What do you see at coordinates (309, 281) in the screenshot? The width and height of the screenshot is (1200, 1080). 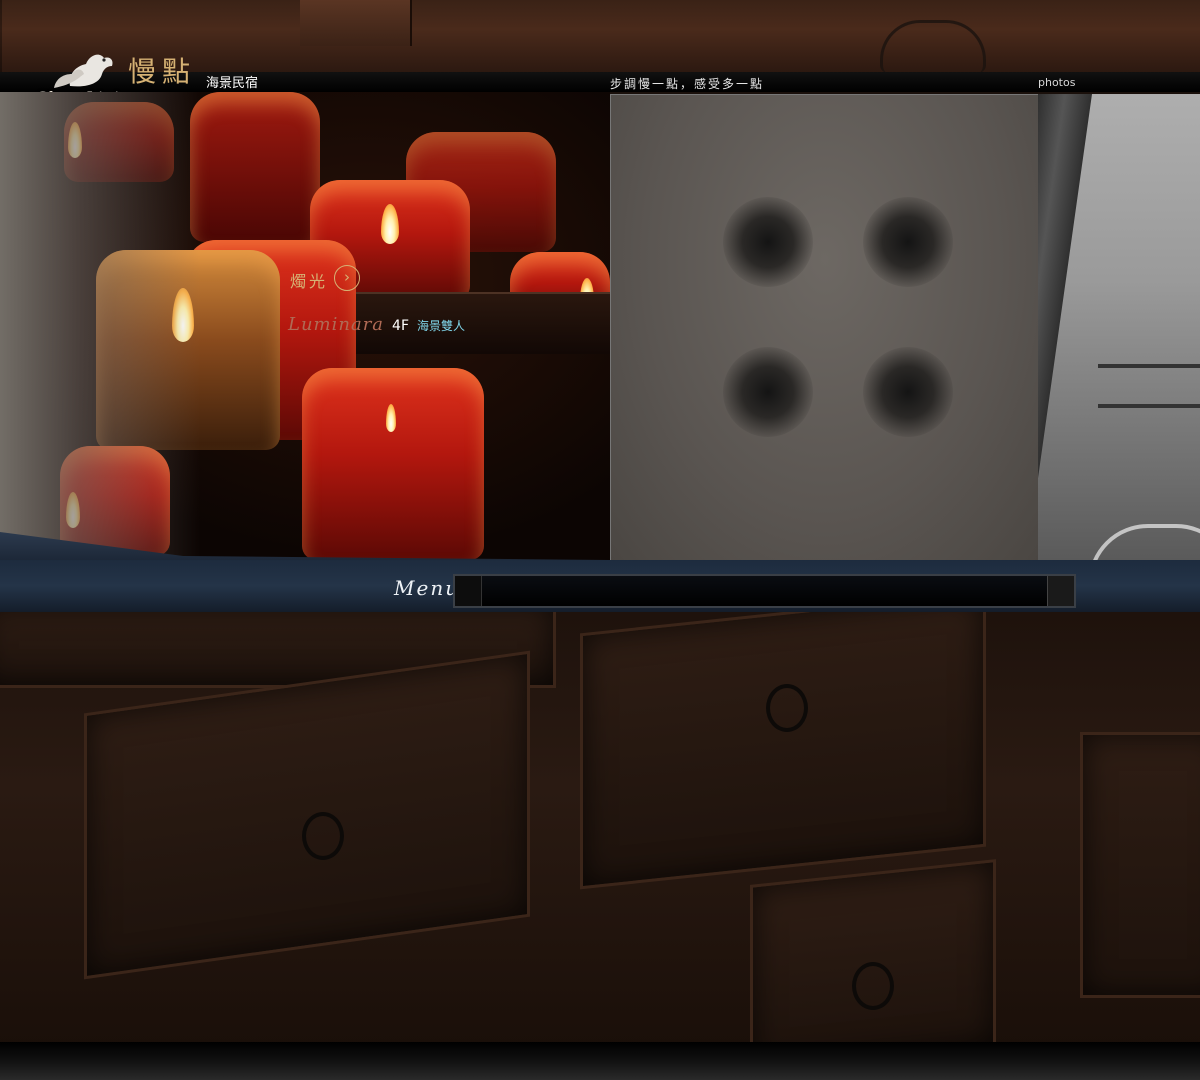 I see `room-caption: 燭光` at bounding box center [309, 281].